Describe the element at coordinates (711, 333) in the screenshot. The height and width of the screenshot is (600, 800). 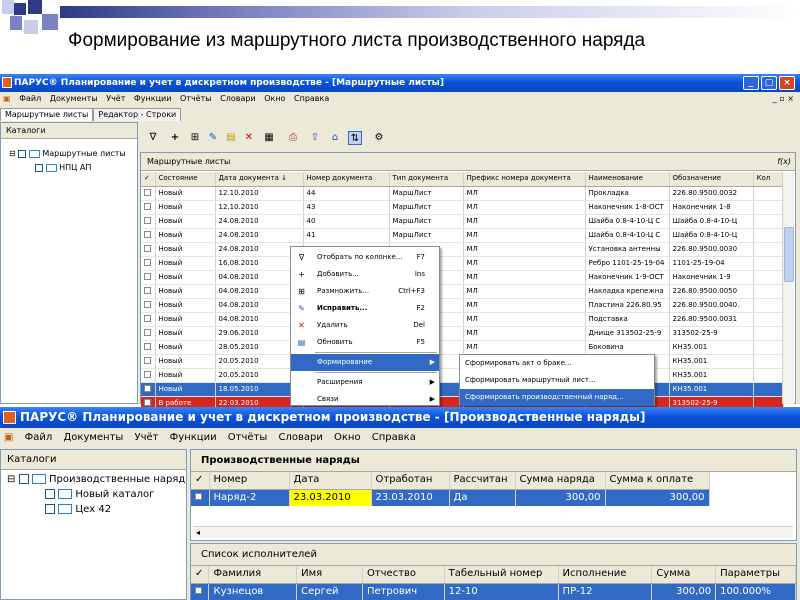
I see `cell: 313502-25-9` at that location.